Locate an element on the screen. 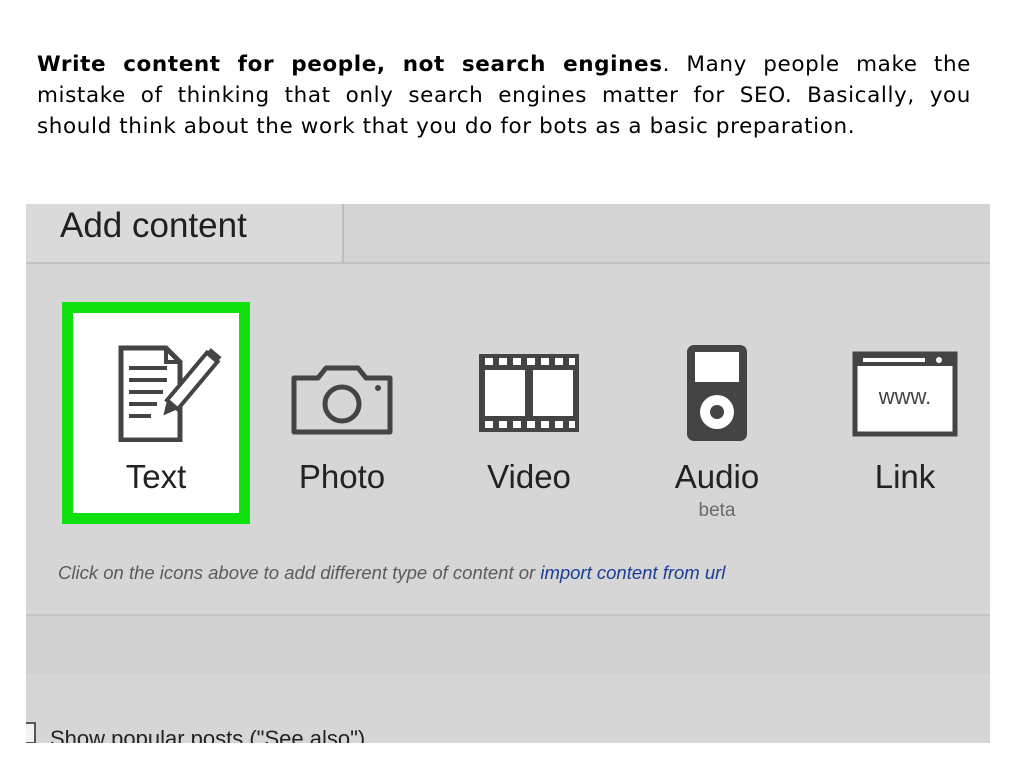 This screenshot has height=768, width=1024. content-type-audio-label: Audio is located at coordinates (717, 476).